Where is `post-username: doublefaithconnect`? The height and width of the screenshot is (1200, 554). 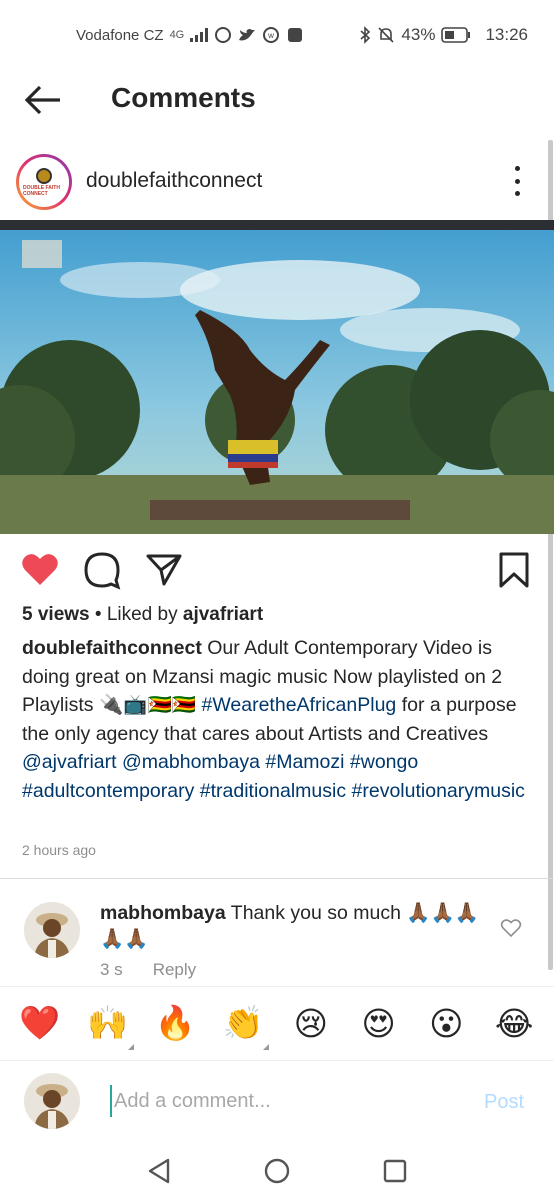
post-username: doublefaithconnect is located at coordinates (174, 181).